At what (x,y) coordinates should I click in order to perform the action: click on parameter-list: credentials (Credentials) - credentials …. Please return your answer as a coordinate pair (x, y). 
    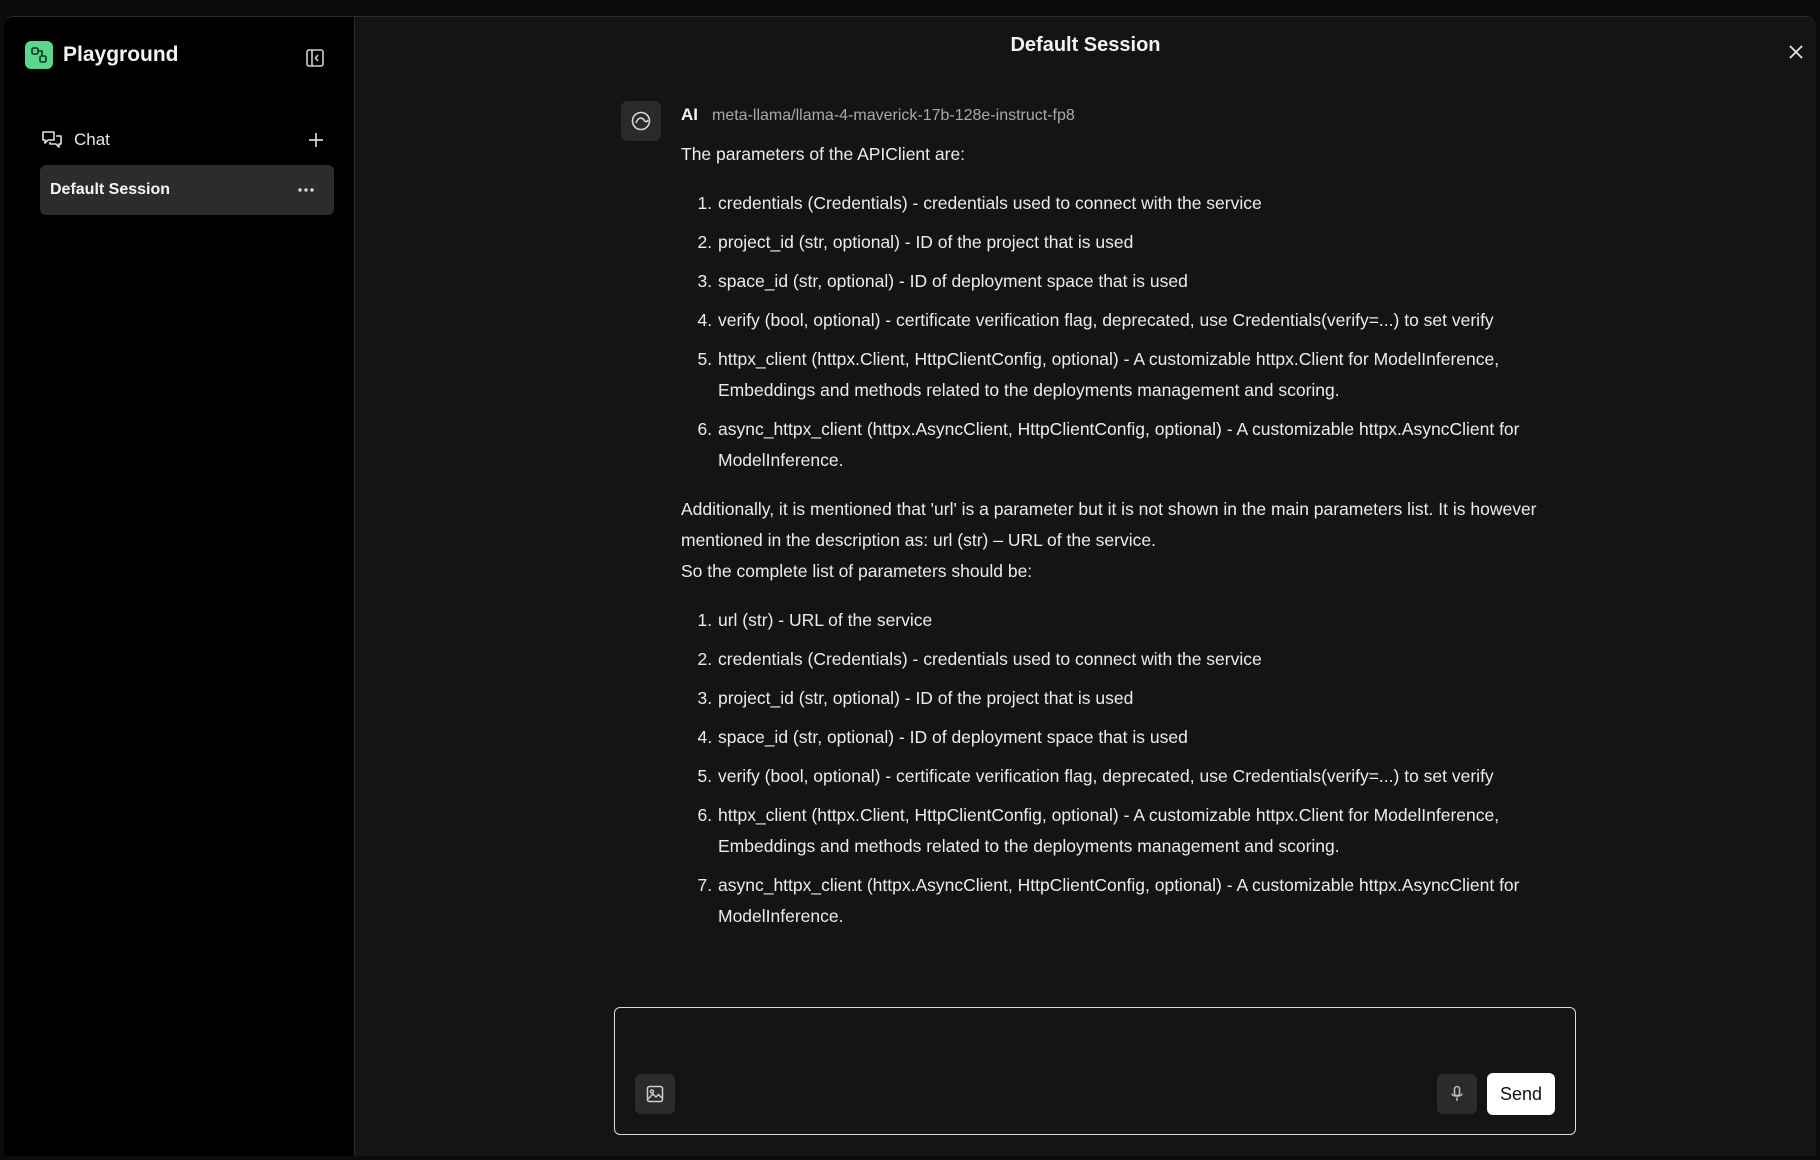
    Looking at the image, I should click on (1133, 332).